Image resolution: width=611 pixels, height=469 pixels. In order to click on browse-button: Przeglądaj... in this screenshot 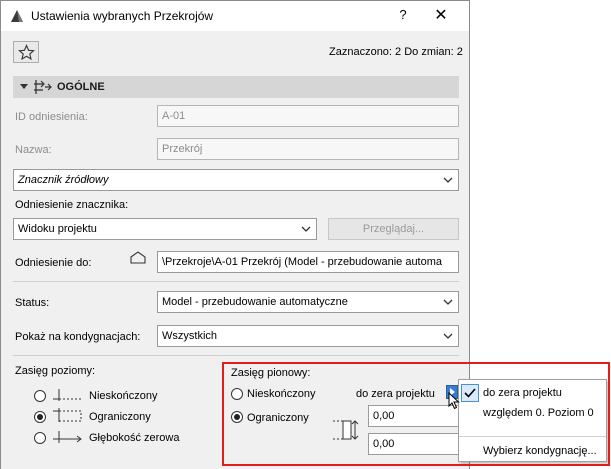, I will do `click(393, 229)`.